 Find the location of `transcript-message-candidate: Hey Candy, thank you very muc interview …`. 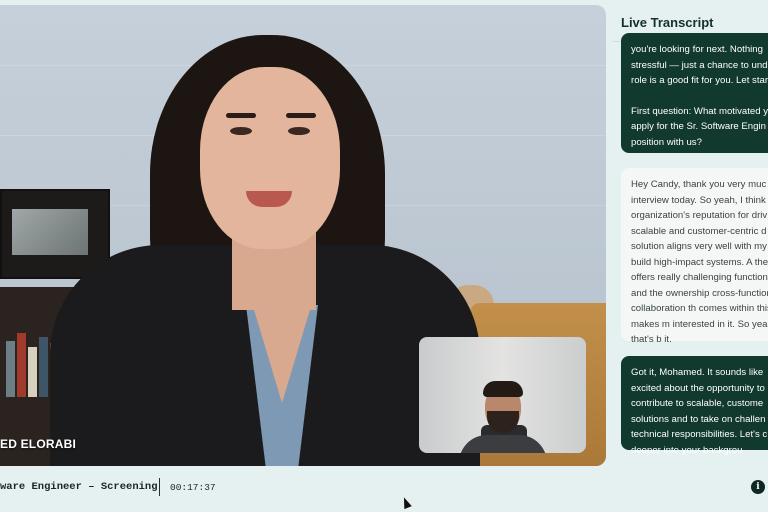

transcript-message-candidate: Hey Candy, thank you very muc interview … is located at coordinates (694, 256).